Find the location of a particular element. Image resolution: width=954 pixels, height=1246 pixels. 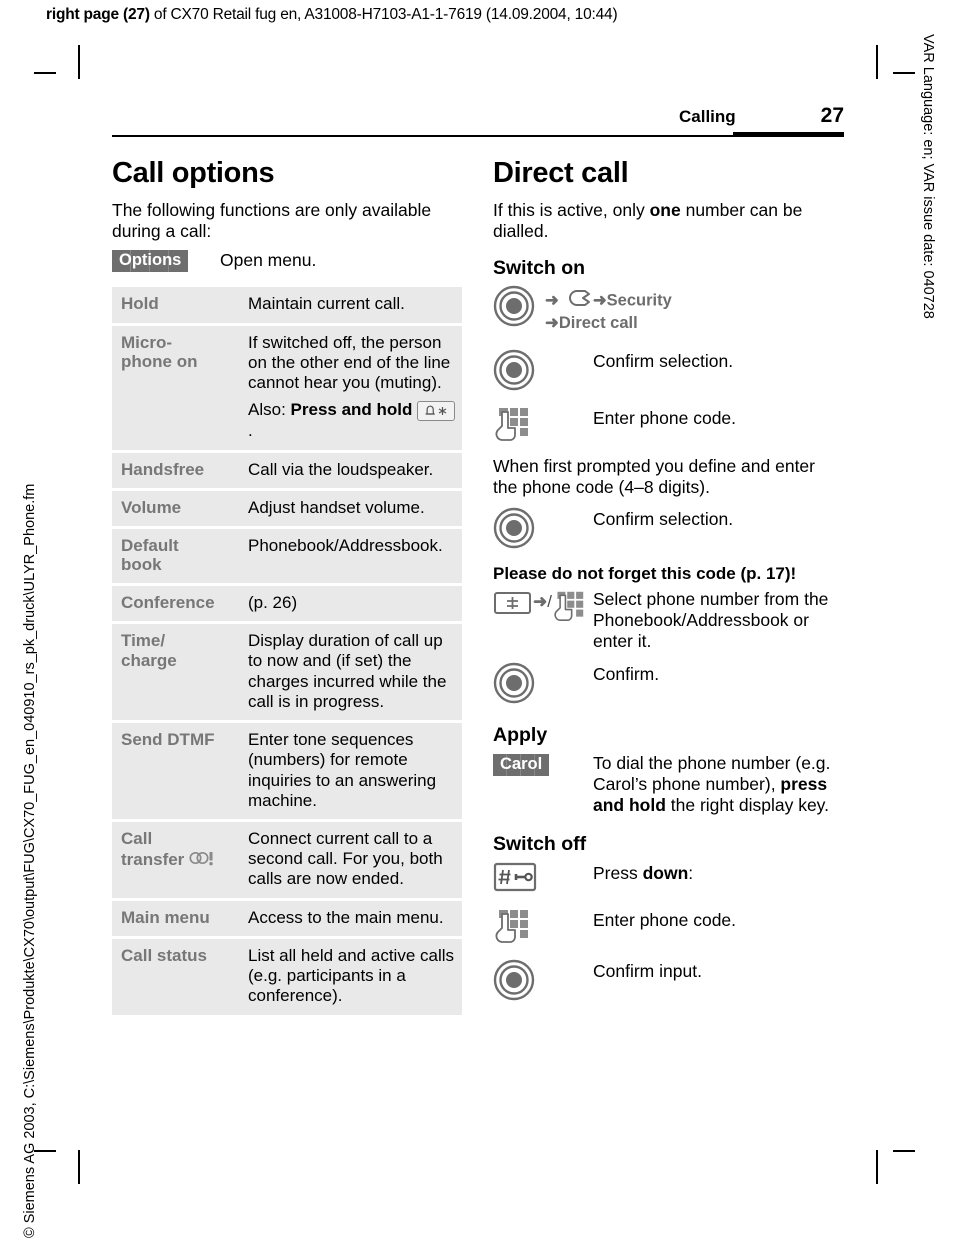

table-row: Handsfree Call via the loudspeaker. is located at coordinates (287, 470).